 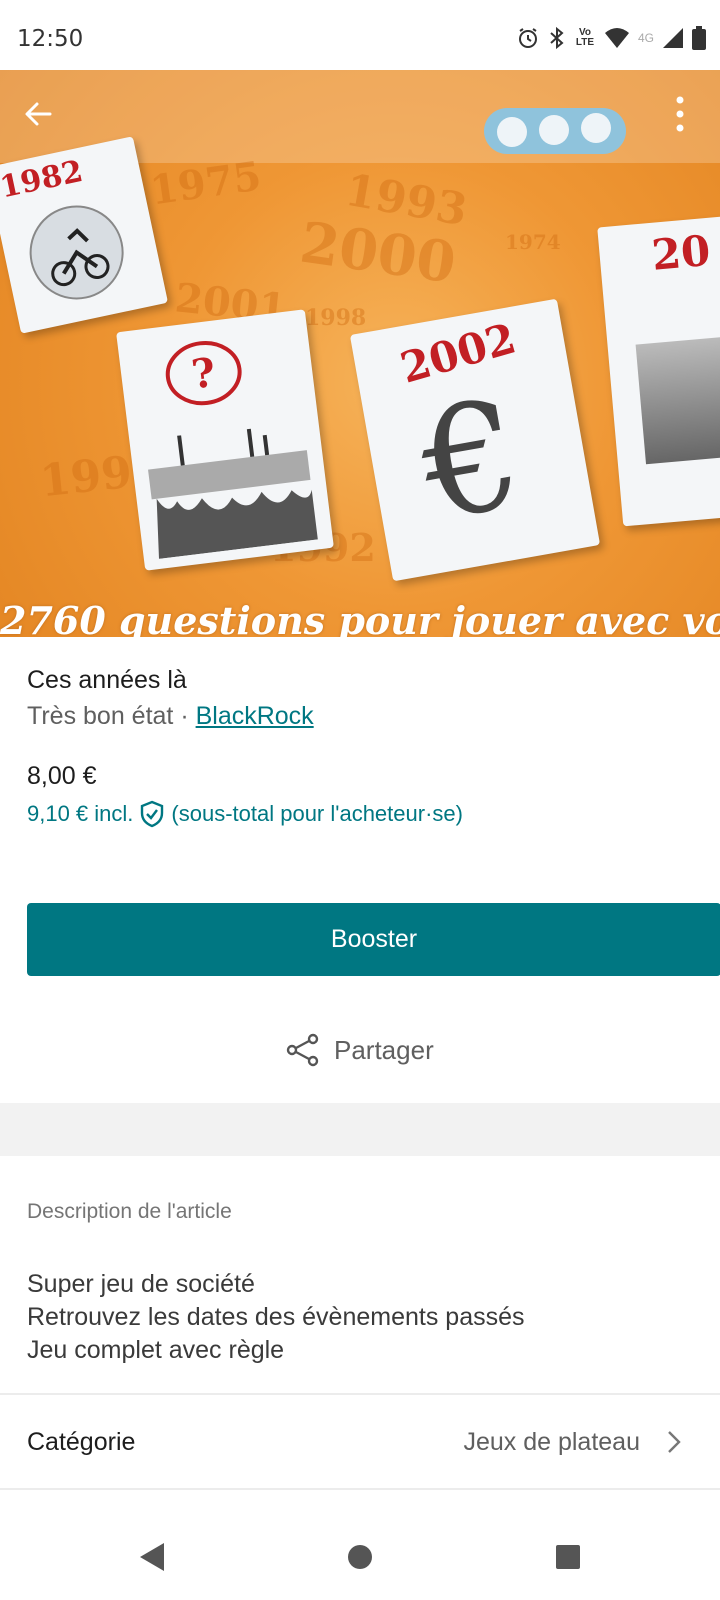 What do you see at coordinates (50, 39) in the screenshot?
I see `status-time: 12:50` at bounding box center [50, 39].